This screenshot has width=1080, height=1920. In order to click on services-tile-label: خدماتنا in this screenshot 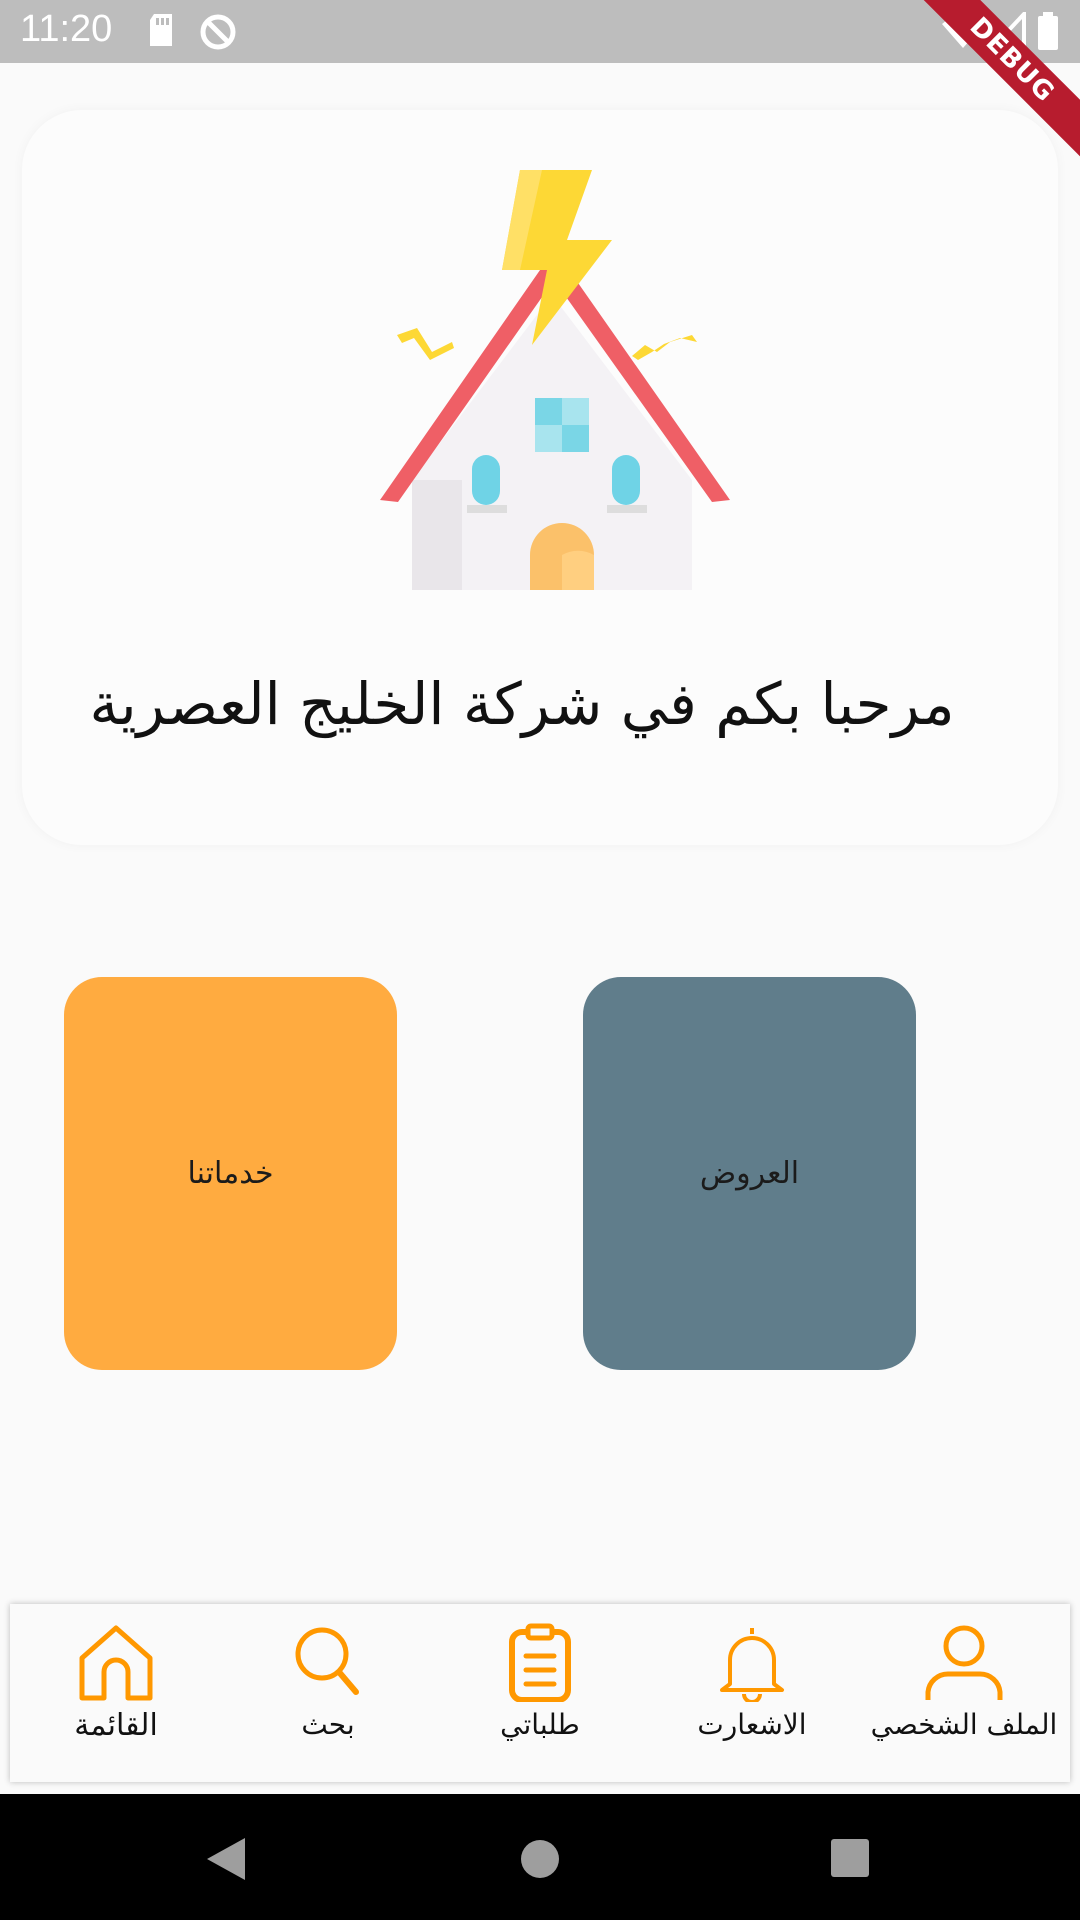, I will do `click(230, 1173)`.